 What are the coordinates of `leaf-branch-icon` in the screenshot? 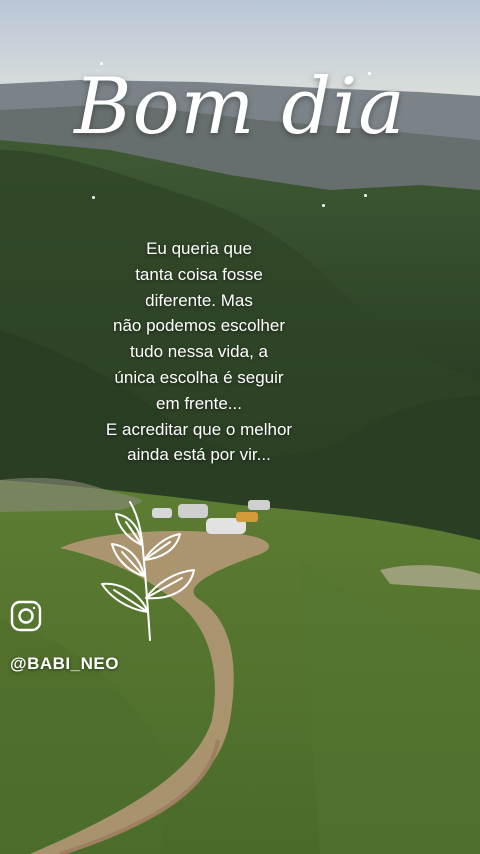 It's located at (148, 571).